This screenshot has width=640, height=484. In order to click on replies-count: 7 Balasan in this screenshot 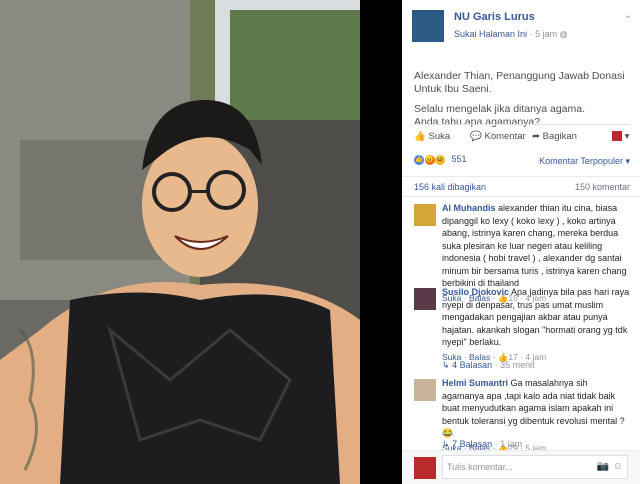, I will do `click(472, 444)`.